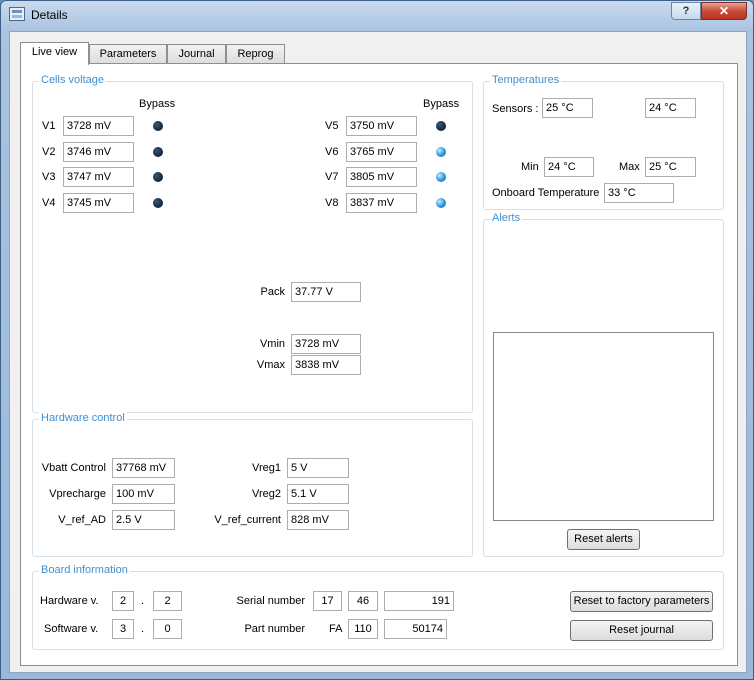  I want to click on vmax-value: 3838 mV, so click(326, 365).